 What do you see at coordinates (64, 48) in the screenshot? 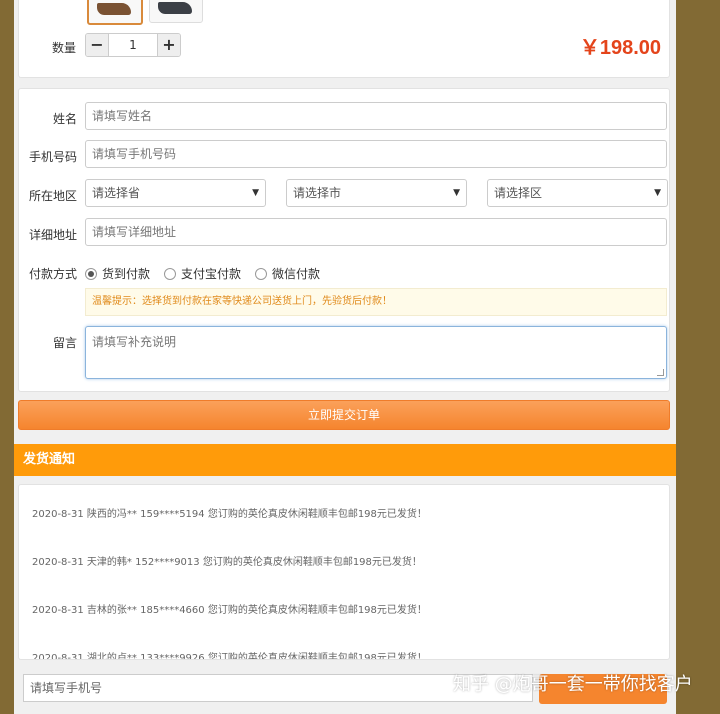
I see `quantity-label: 数量` at bounding box center [64, 48].